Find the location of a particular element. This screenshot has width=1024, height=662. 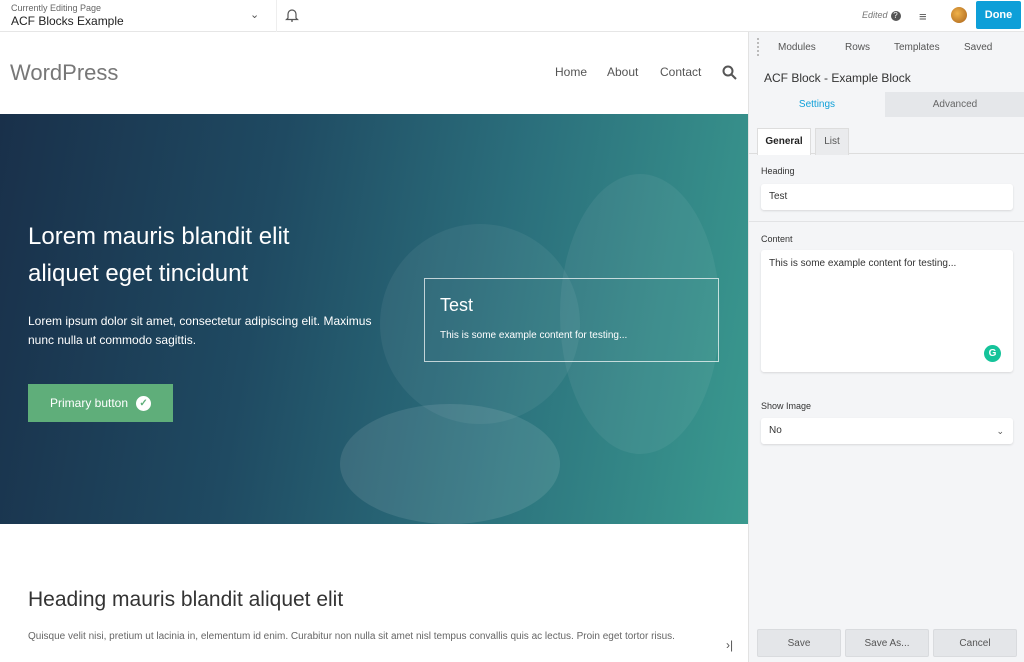

panel-tabs: Modules Rows Templates Saved is located at coordinates (886, 47).